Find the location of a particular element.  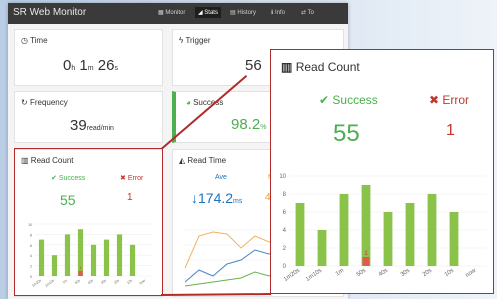

zoom-title: ▥ Read Count is located at coordinates (320, 67).